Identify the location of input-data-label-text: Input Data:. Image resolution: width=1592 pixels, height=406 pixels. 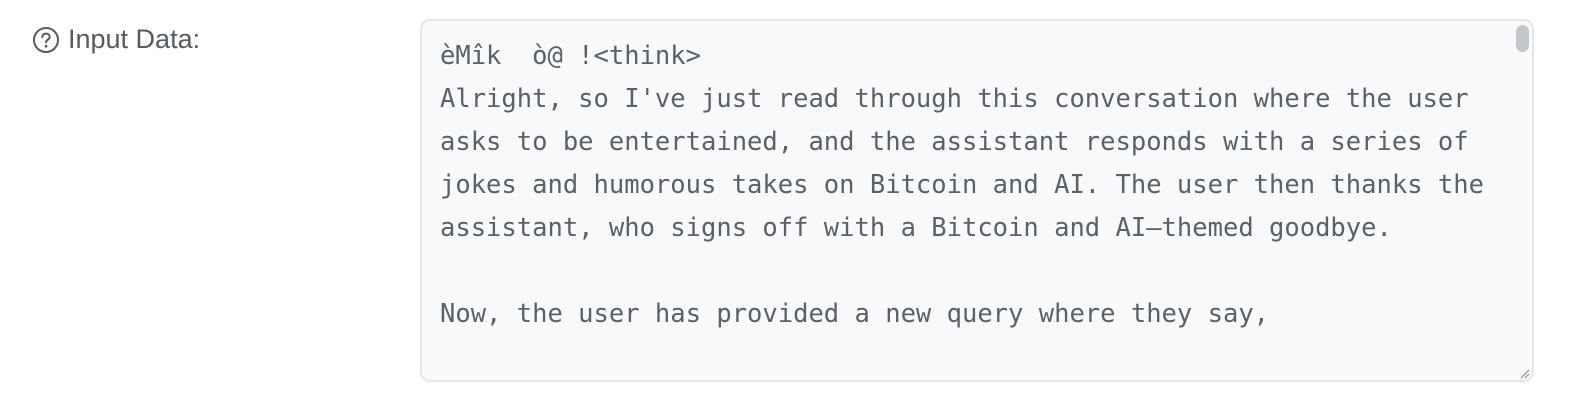
(134, 39).